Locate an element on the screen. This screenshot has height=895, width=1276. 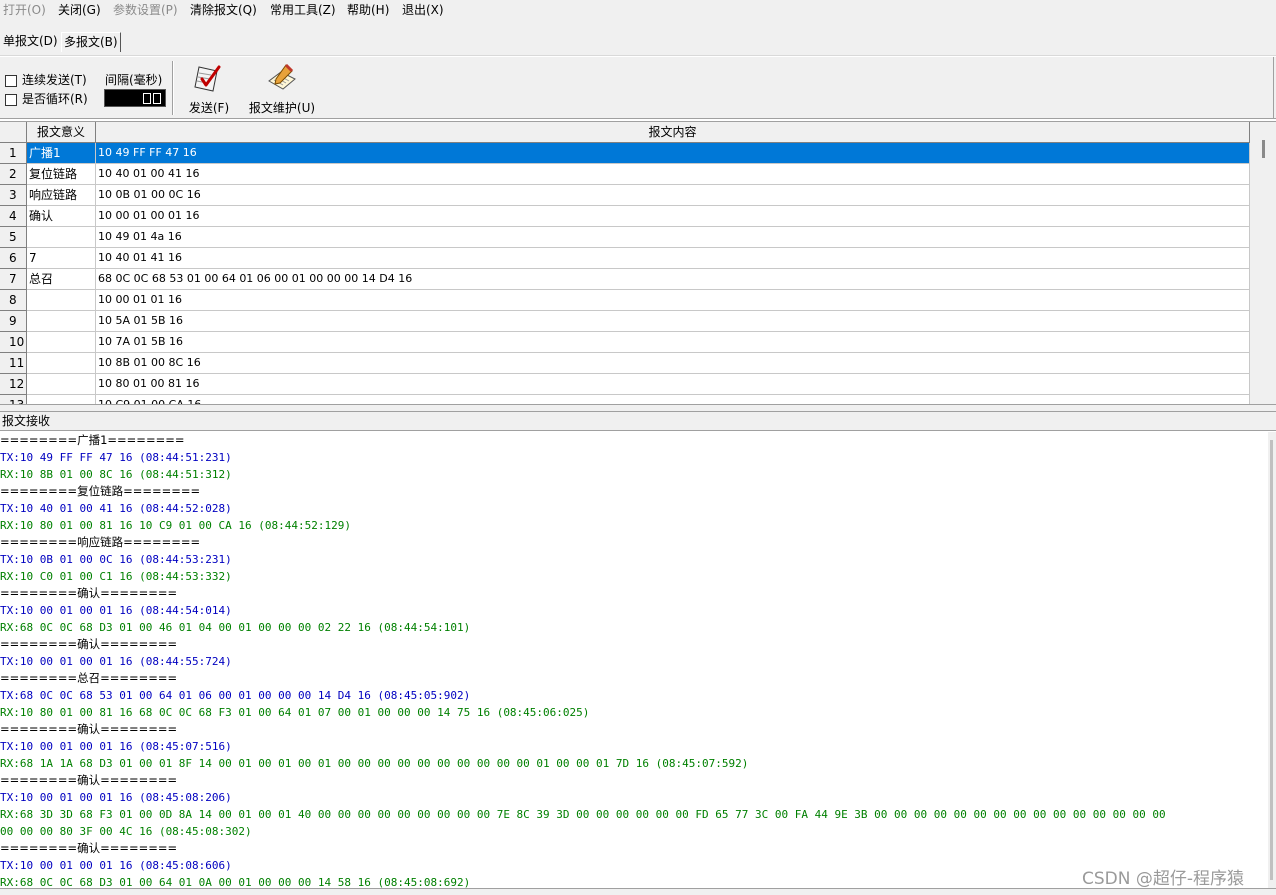
log-scrollbar is located at coordinates (1272, 660).